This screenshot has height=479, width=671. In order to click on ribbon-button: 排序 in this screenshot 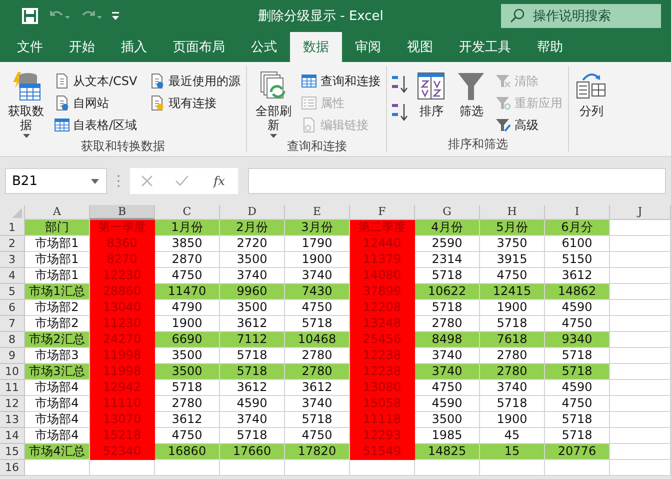, I will do `click(431, 94)`.